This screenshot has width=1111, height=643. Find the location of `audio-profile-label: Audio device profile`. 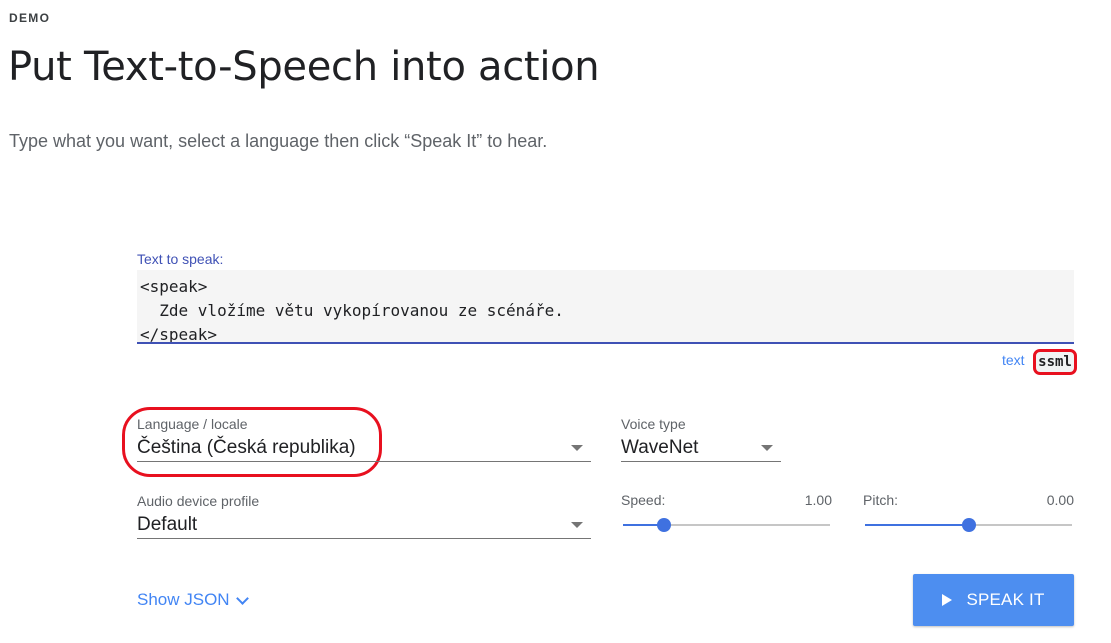

audio-profile-label: Audio device profile is located at coordinates (198, 501).